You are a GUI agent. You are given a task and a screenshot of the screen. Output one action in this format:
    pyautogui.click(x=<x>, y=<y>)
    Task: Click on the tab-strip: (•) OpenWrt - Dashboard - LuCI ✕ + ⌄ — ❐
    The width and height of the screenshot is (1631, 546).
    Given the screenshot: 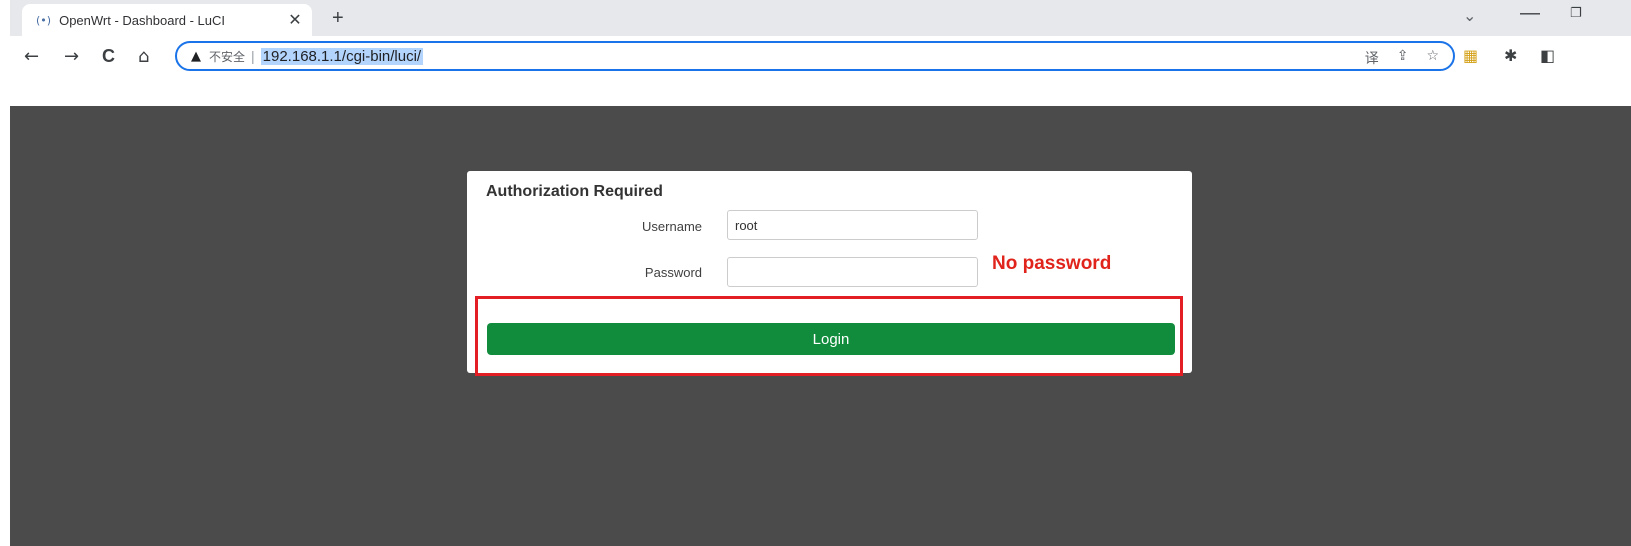 What is the action you would take?
    pyautogui.click(x=820, y=18)
    